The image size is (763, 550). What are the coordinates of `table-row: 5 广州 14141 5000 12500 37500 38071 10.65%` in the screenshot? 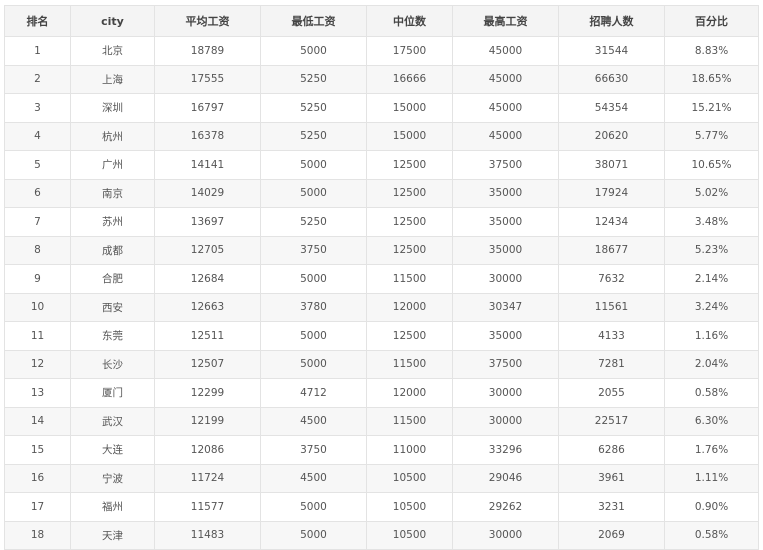 It's located at (381, 165).